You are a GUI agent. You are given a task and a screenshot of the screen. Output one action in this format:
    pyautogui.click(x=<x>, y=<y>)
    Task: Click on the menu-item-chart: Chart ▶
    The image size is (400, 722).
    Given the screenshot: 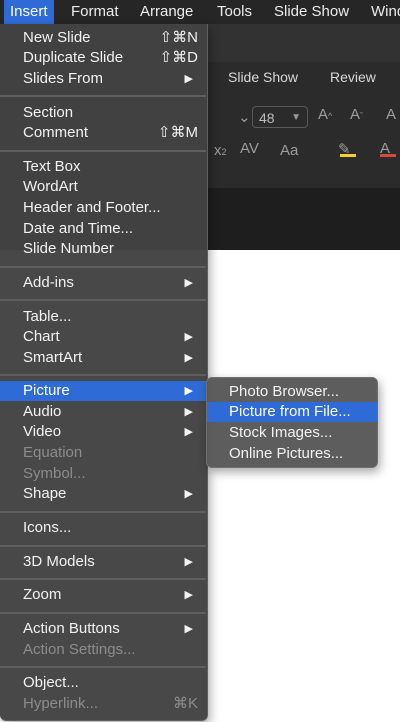 What is the action you would take?
    pyautogui.click(x=103, y=337)
    